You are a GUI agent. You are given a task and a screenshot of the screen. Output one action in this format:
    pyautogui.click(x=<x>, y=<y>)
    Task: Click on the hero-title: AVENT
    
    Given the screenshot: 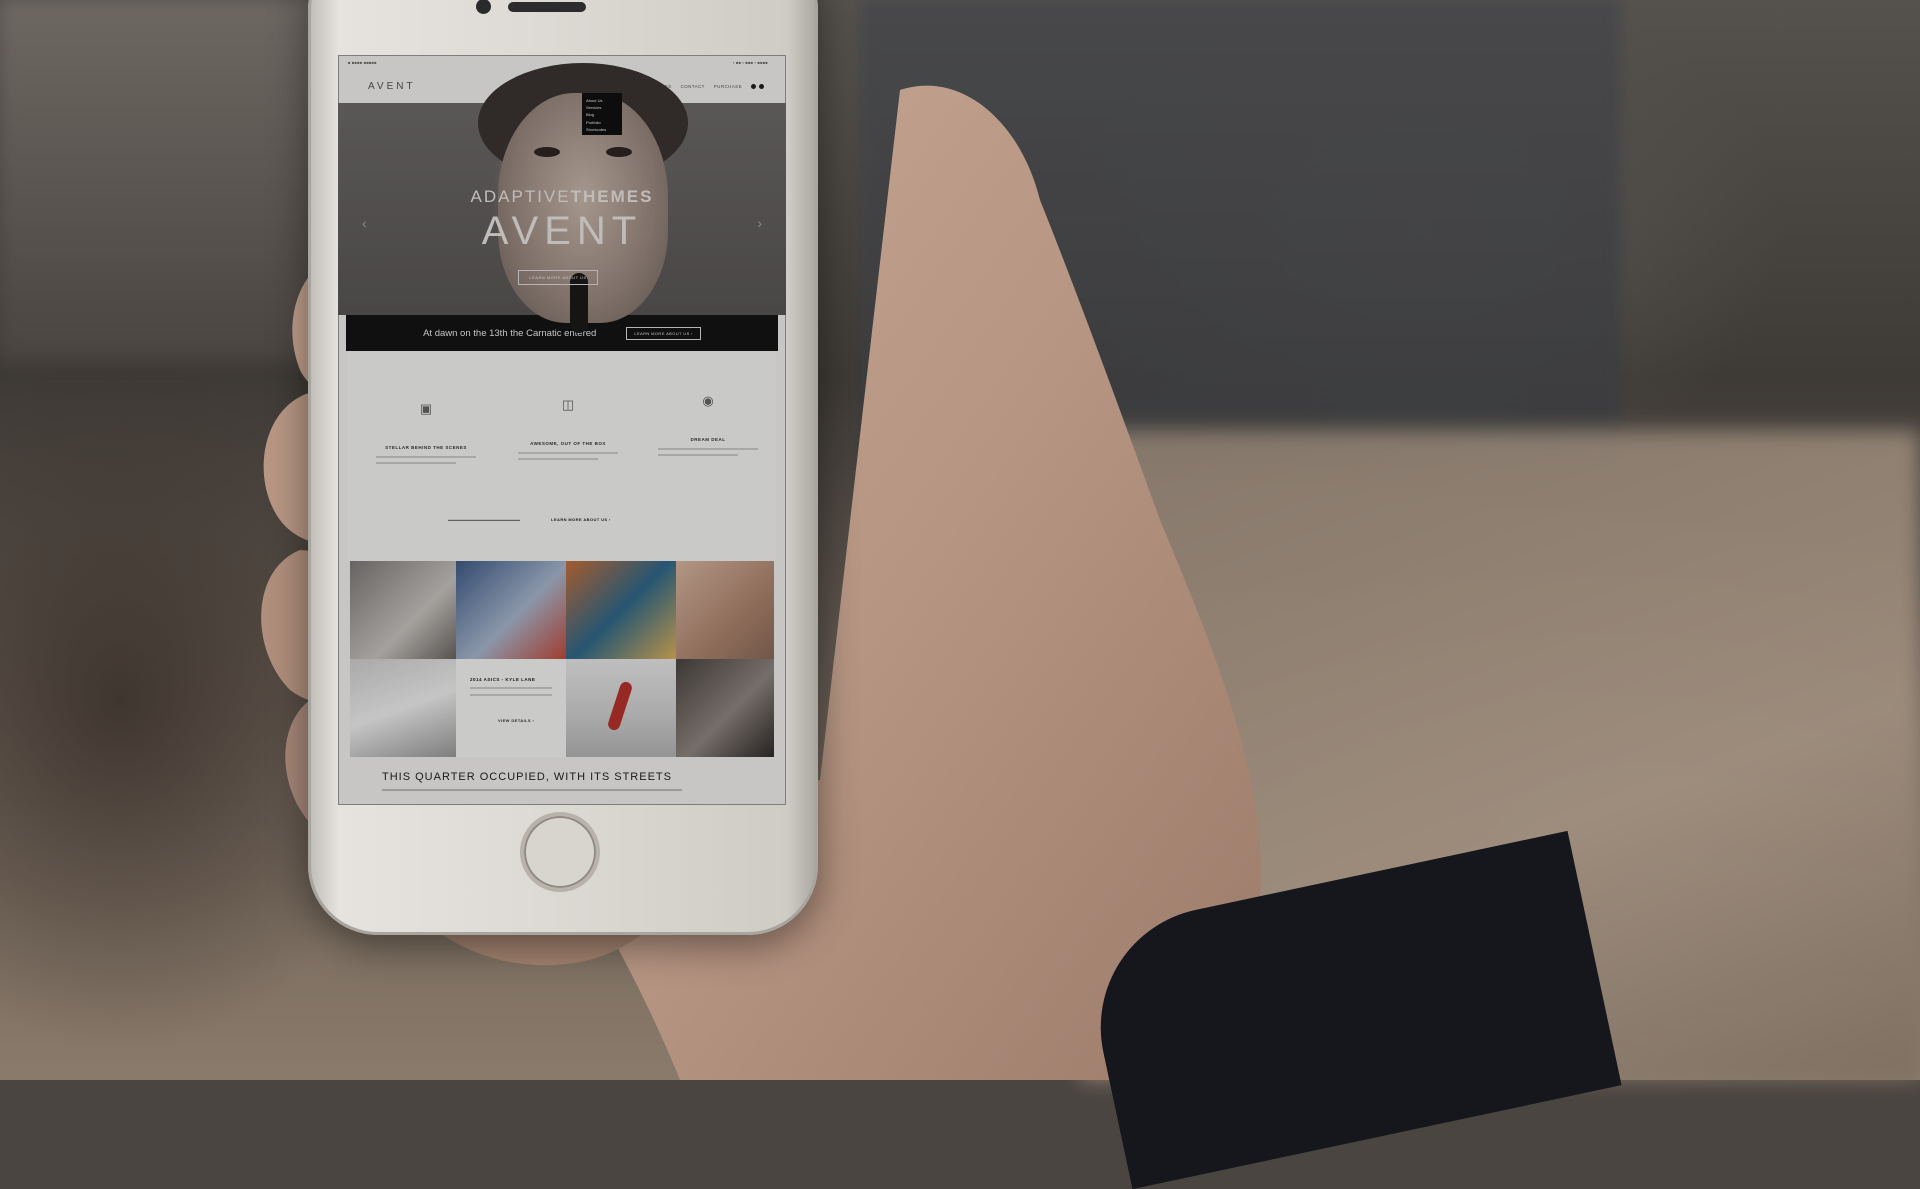 What is the action you would take?
    pyautogui.click(x=562, y=231)
    